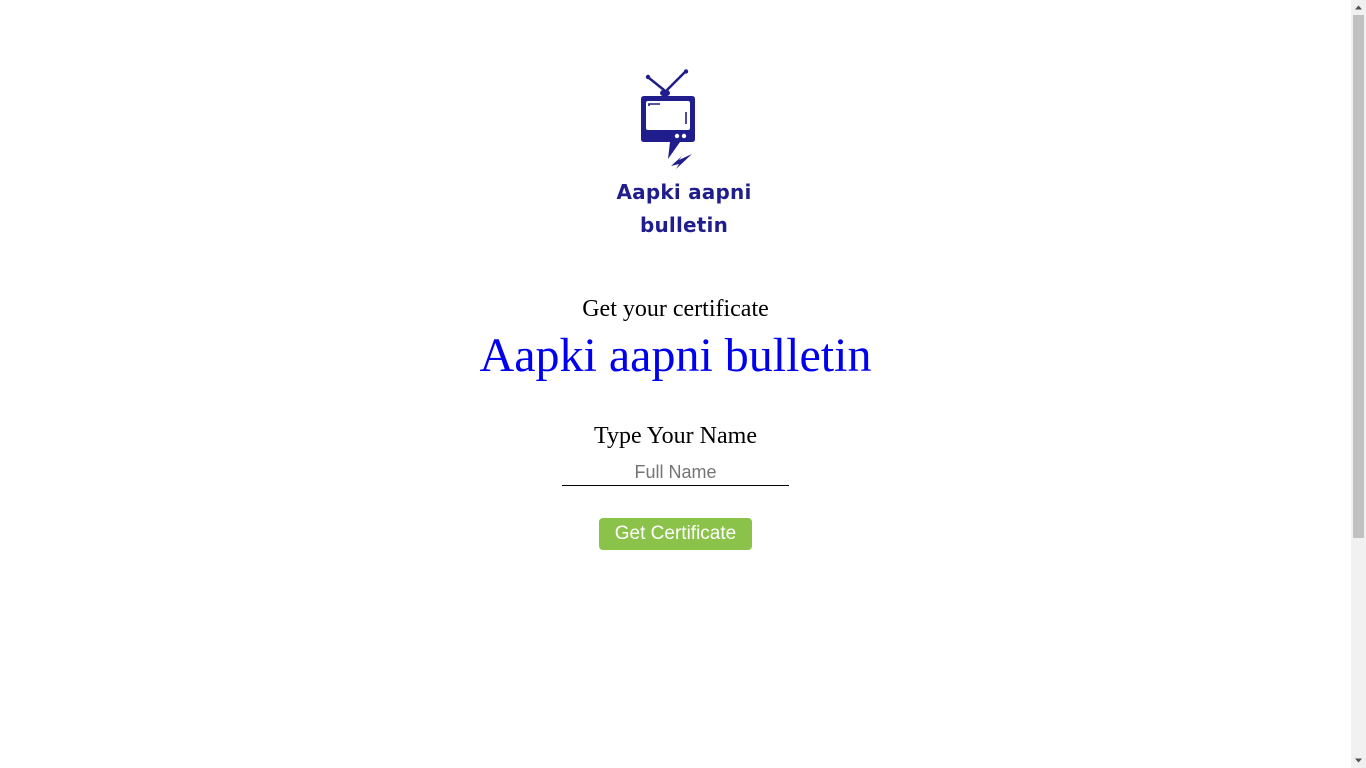 This screenshot has height=768, width=1366. Describe the element at coordinates (684, 192) in the screenshot. I see `logo-text-line1: Aapki aapni` at that location.